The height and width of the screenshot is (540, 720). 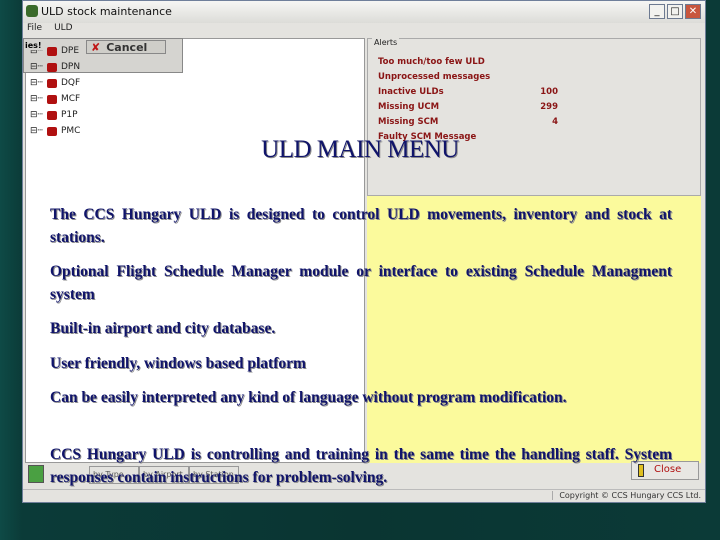 I want to click on status-bar: Copyright © CCS Hungary CCS Ltd., so click(x=364, y=496).